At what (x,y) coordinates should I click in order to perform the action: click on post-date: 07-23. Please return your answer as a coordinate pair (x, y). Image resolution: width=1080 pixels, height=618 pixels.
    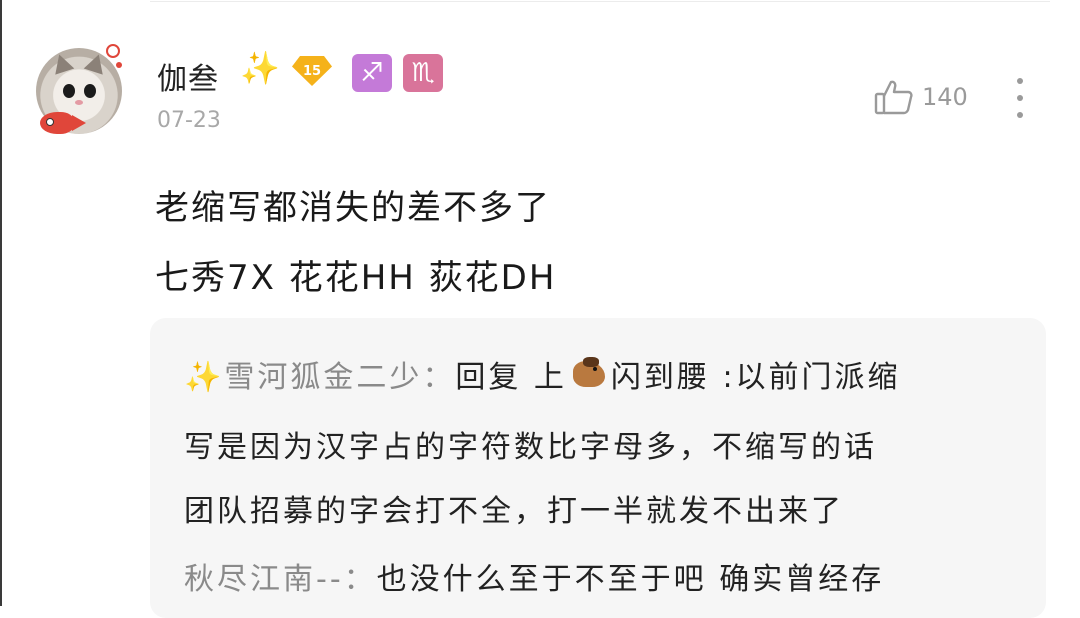
    Looking at the image, I should click on (189, 120).